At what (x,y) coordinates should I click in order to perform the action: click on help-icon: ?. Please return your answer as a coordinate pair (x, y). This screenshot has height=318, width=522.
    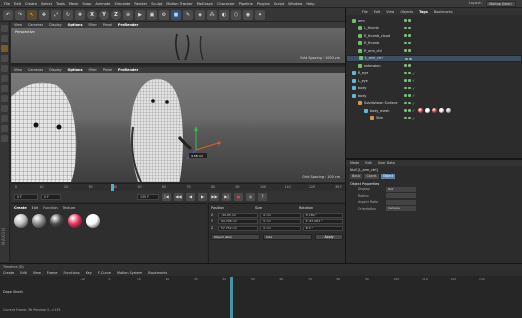
    Looking at the image, I should click on (262, 196).